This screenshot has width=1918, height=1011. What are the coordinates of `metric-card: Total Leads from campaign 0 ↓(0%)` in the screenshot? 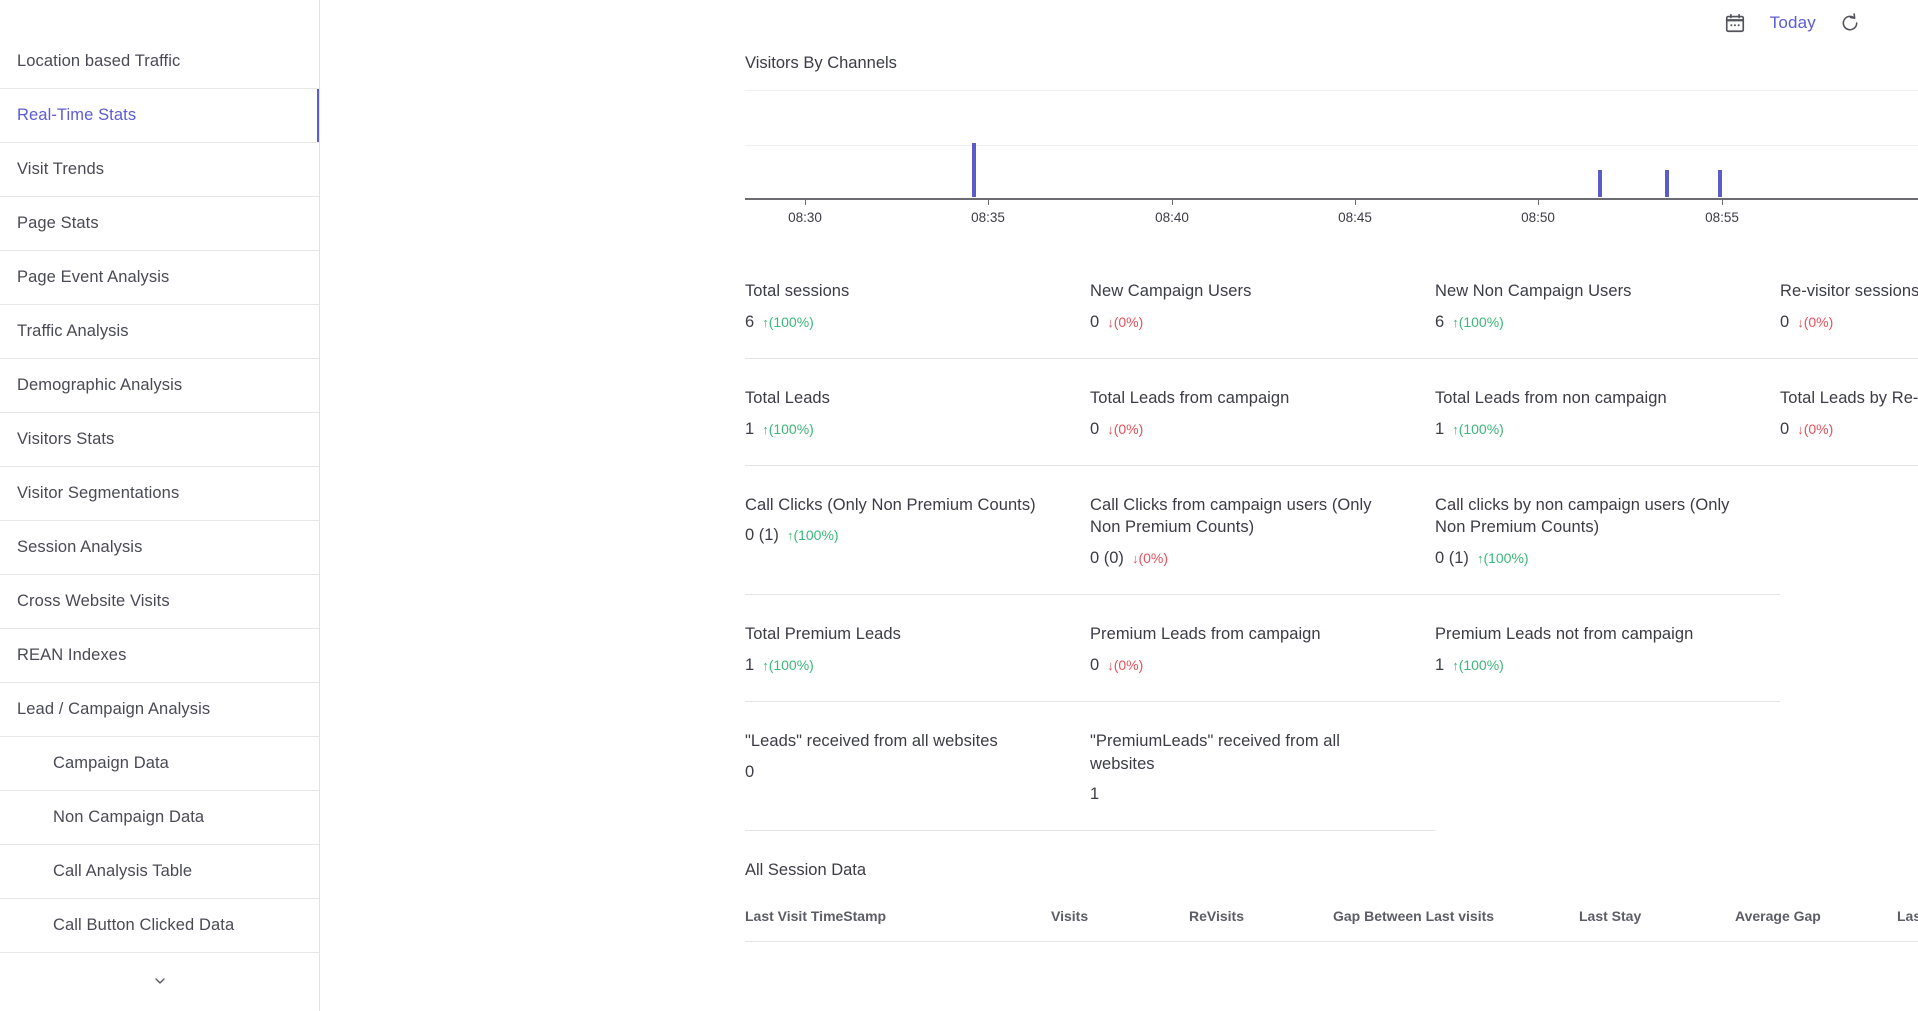 It's located at (1262, 413).